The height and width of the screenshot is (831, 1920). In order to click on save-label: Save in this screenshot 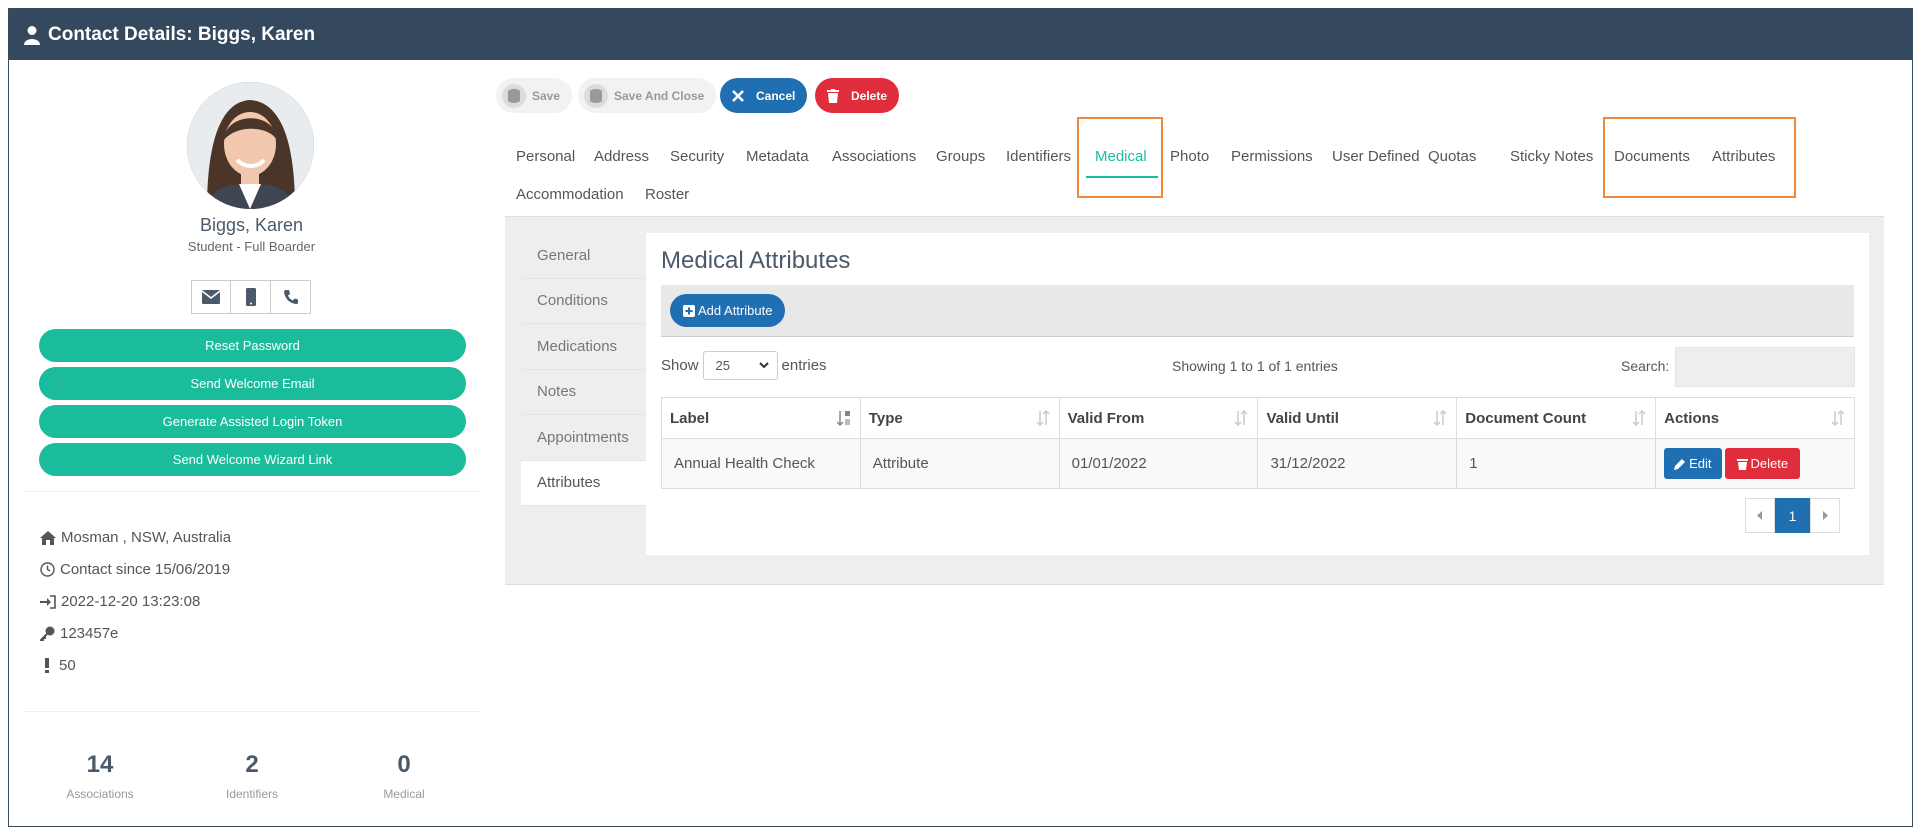, I will do `click(546, 95)`.